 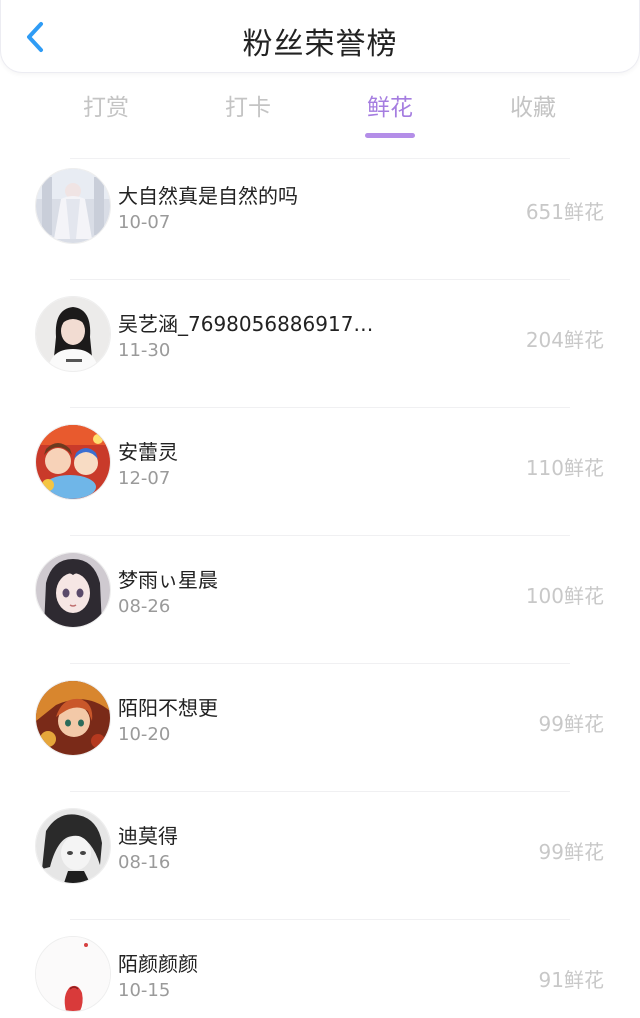 I want to click on flower-count: 100鲜花, so click(x=564, y=596).